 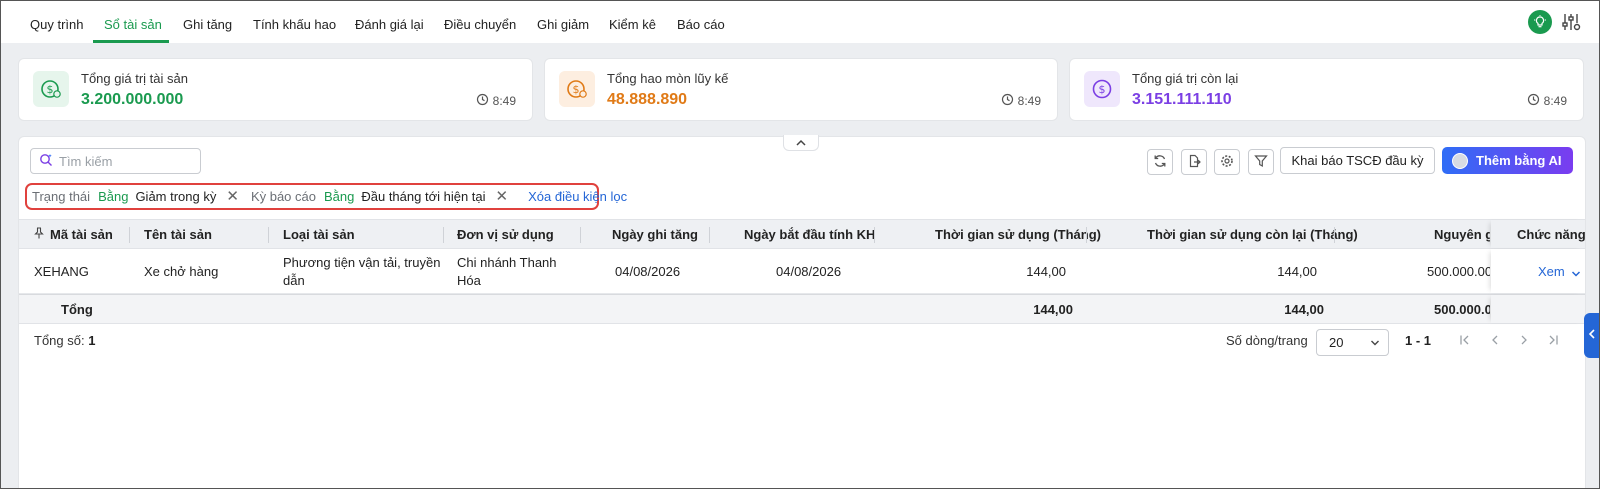 I want to click on ai-avatar-icon, so click(x=1460, y=160).